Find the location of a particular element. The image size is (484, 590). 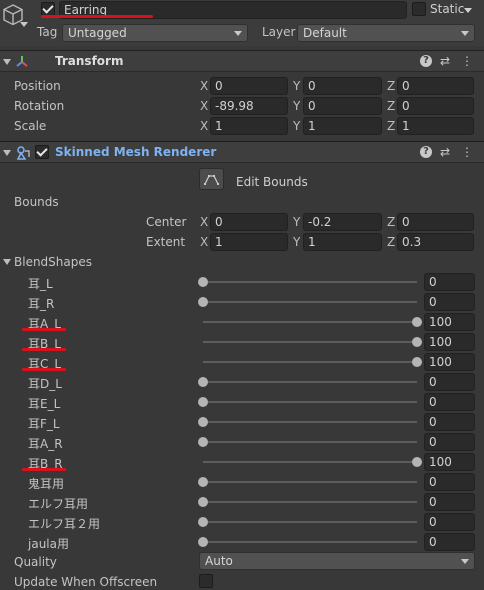

position-y-field: 0 is located at coordinates (342, 86).